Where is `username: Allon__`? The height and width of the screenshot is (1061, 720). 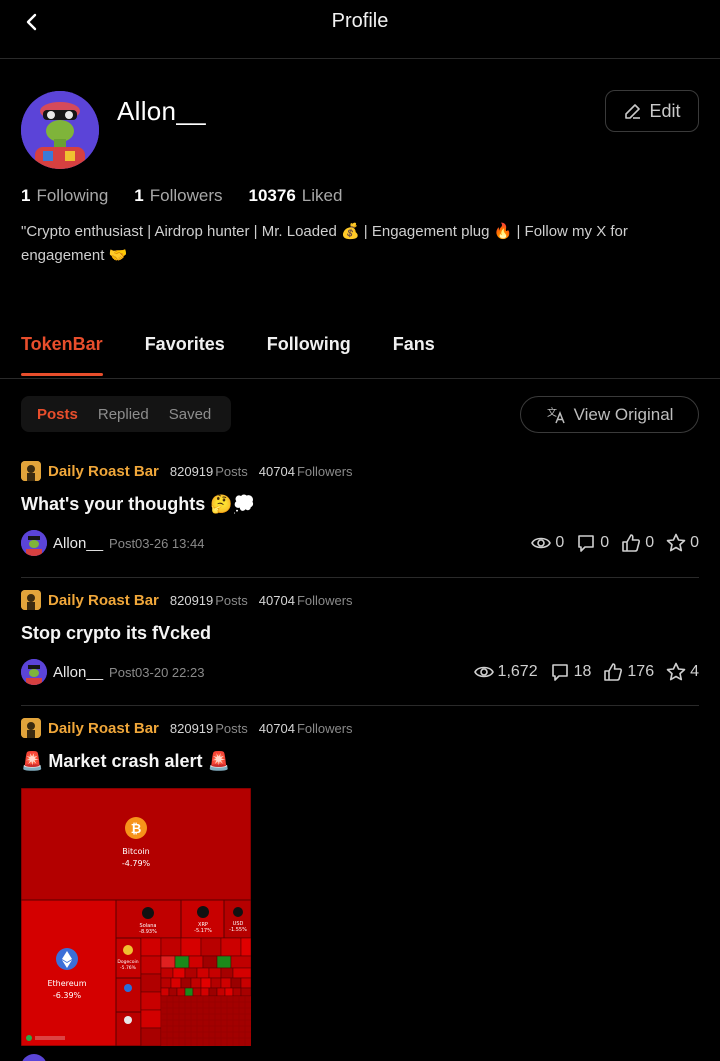 username: Allon__ is located at coordinates (161, 111).